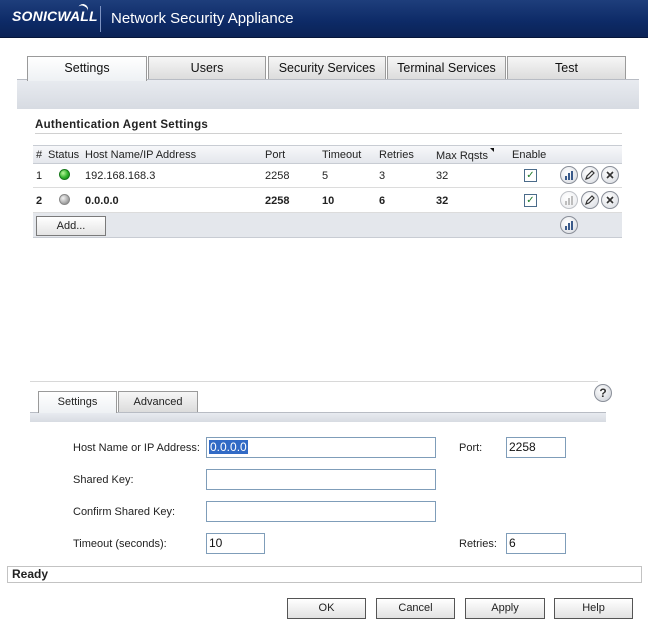 Image resolution: width=648 pixels, height=625 pixels. I want to click on tab-strip, so click(328, 94).